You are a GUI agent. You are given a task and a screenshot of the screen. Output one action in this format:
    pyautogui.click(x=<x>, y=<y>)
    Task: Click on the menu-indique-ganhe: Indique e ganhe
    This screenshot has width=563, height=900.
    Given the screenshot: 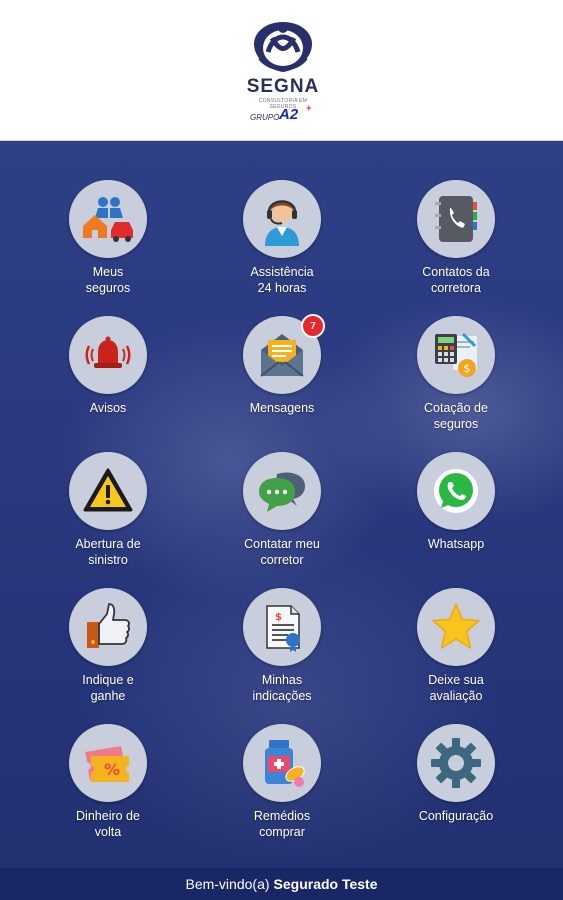 What is the action you would take?
    pyautogui.click(x=108, y=650)
    